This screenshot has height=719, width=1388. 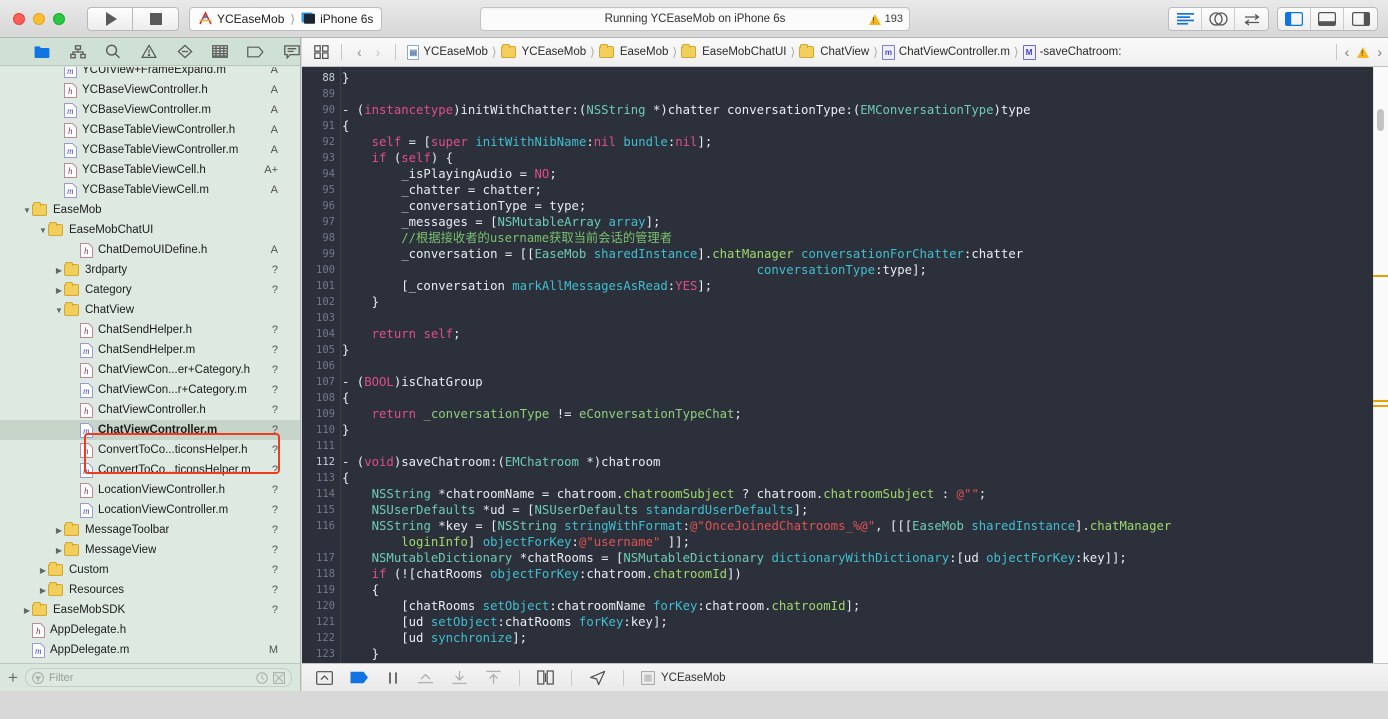 I want to click on scheme-selector: YCEaseMob ⟩ iPhone 6s, so click(x=286, y=18).